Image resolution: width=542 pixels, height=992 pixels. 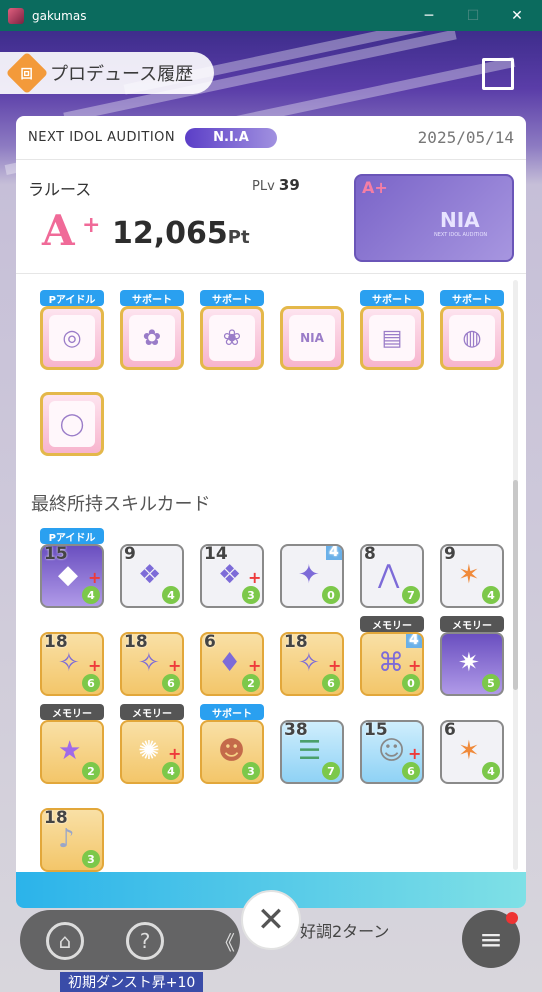 What do you see at coordinates (149, 751) in the screenshot?
I see `skill-art-icon: ✺` at bounding box center [149, 751].